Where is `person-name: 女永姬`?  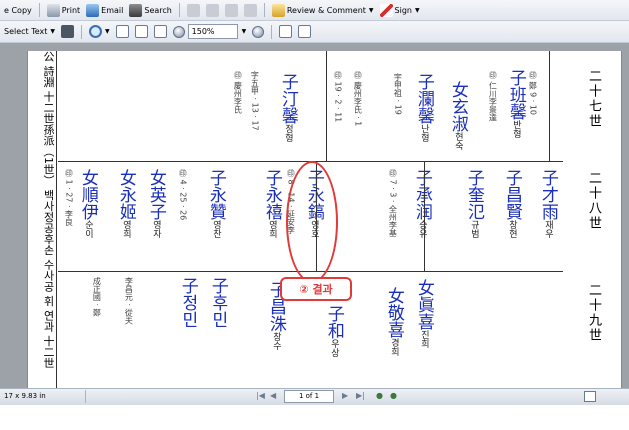 person-name: 女永姬 is located at coordinates (125, 194).